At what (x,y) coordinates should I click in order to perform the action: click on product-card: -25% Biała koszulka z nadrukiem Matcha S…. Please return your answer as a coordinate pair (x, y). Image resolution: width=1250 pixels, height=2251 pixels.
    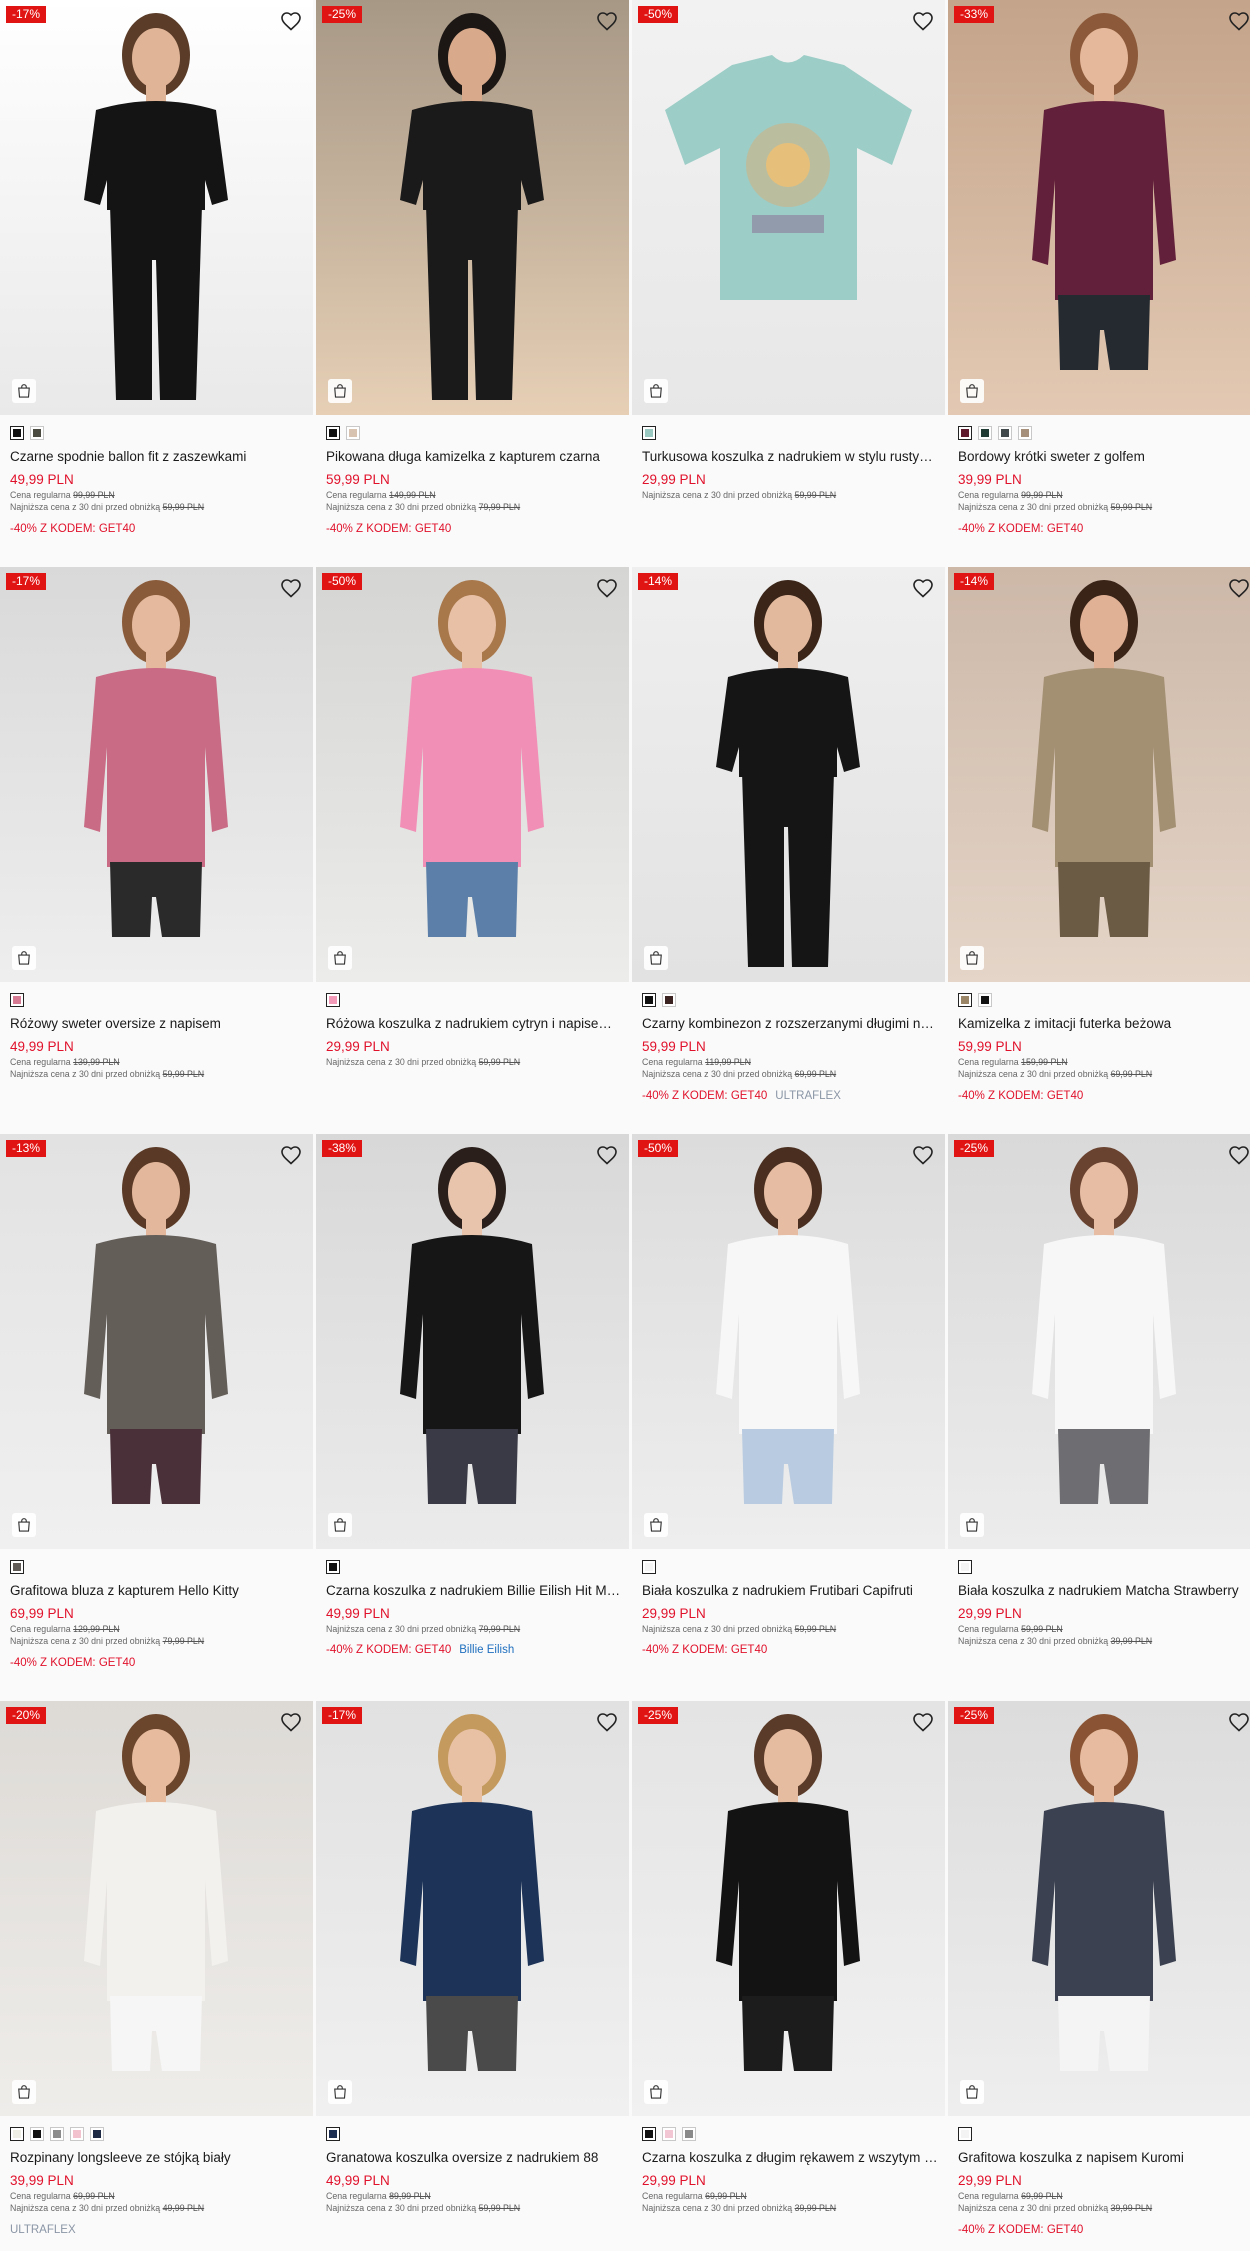
    Looking at the image, I should click on (1099, 1417).